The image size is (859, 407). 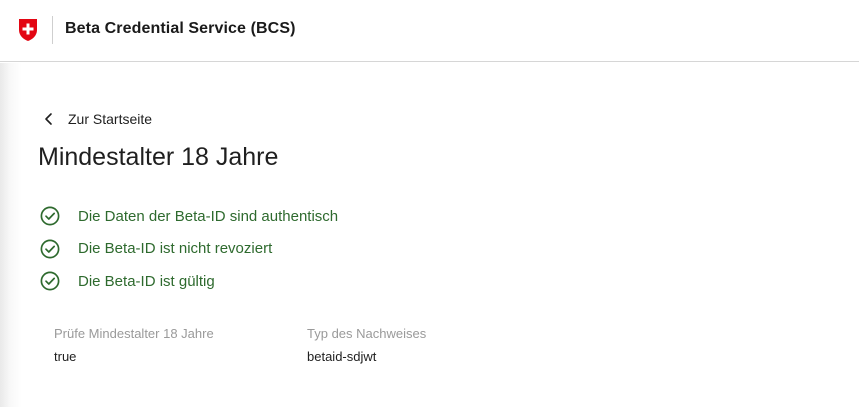 I want to click on chevron-left-icon, so click(x=48, y=119).